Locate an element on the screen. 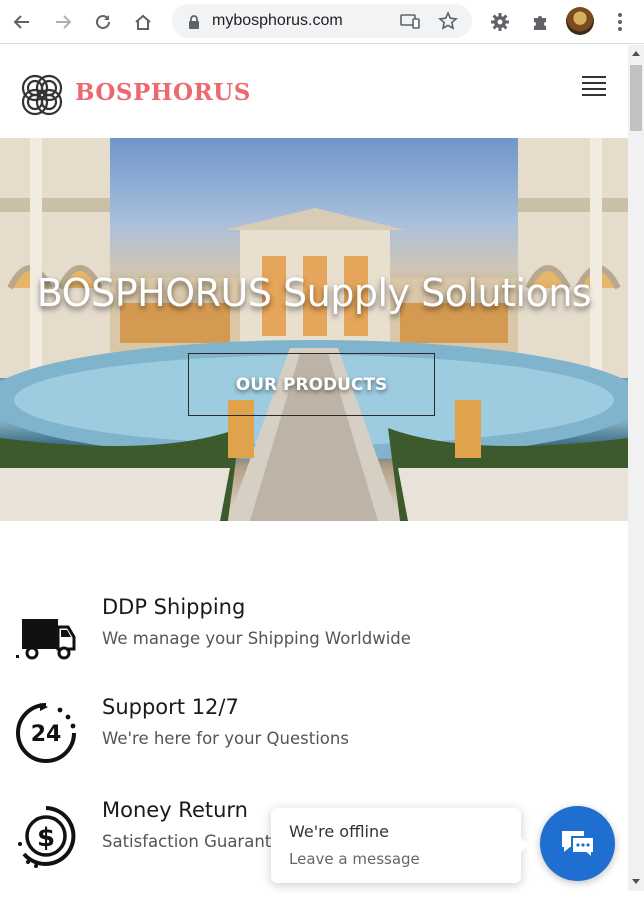 The height and width of the screenshot is (901, 644). feature-description: We manage your Shipping Worldwide is located at coordinates (256, 638).